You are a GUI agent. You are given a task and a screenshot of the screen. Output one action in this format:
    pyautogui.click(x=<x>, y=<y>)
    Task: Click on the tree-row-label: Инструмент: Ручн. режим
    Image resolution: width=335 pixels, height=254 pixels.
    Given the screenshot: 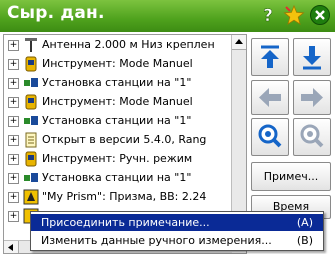 What is the action you would take?
    pyautogui.click(x=117, y=158)
    